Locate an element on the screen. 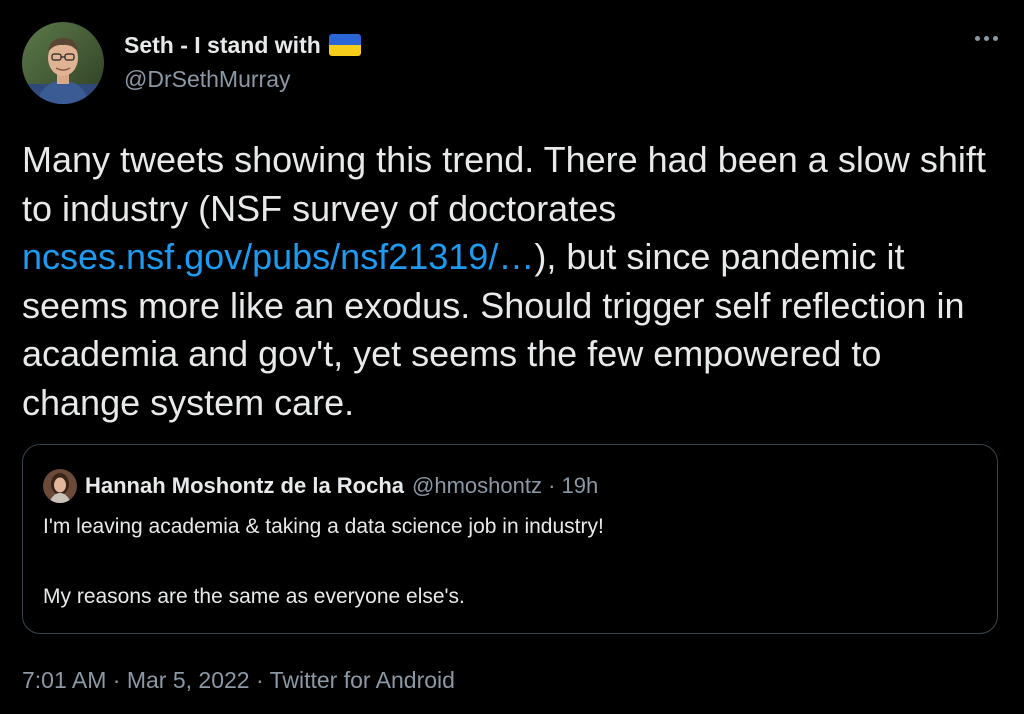 The width and height of the screenshot is (1024, 714). quoted-author-name: Hannah Moshontz de la Rocha is located at coordinates (244, 486).